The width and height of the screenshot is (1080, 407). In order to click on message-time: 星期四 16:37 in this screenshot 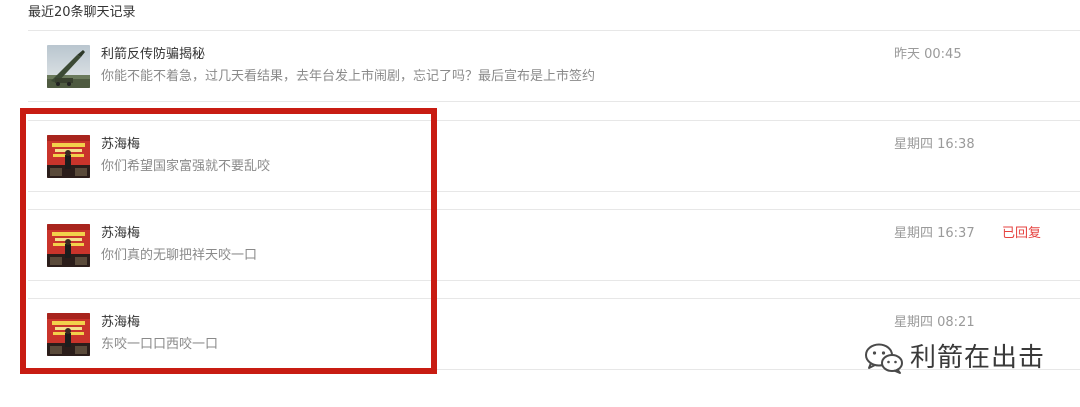, I will do `click(934, 233)`.